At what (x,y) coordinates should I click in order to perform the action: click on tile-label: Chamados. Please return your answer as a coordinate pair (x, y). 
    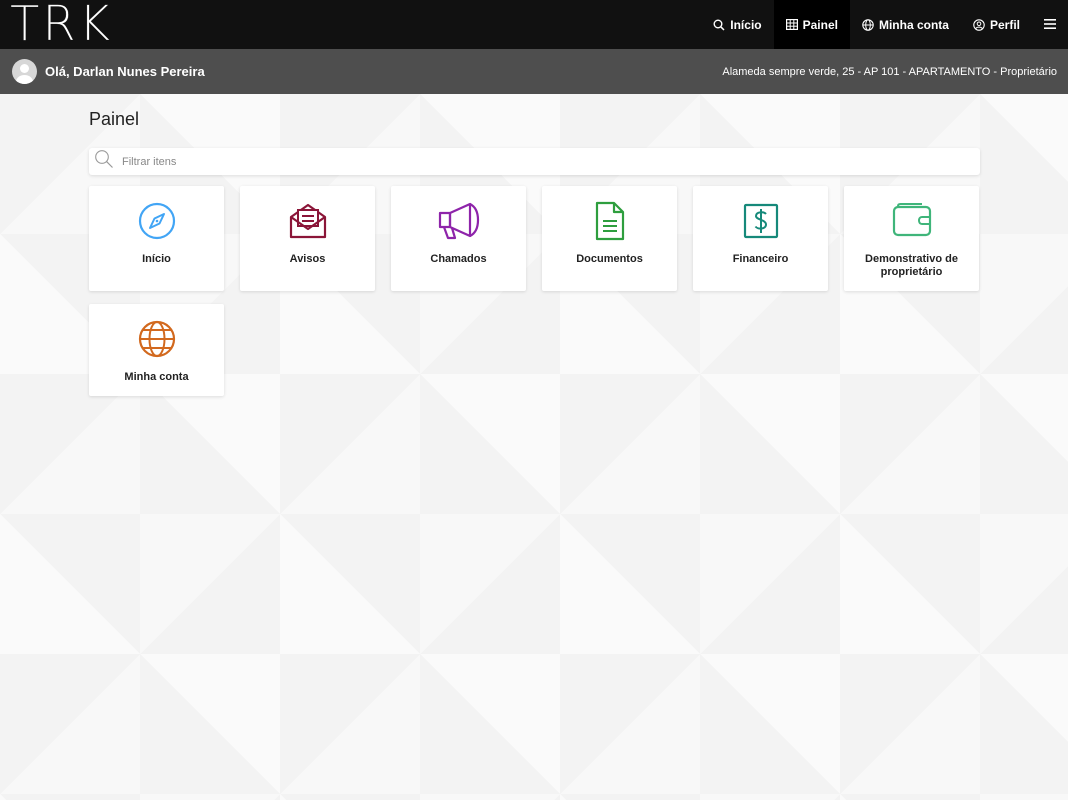
    Looking at the image, I should click on (458, 259).